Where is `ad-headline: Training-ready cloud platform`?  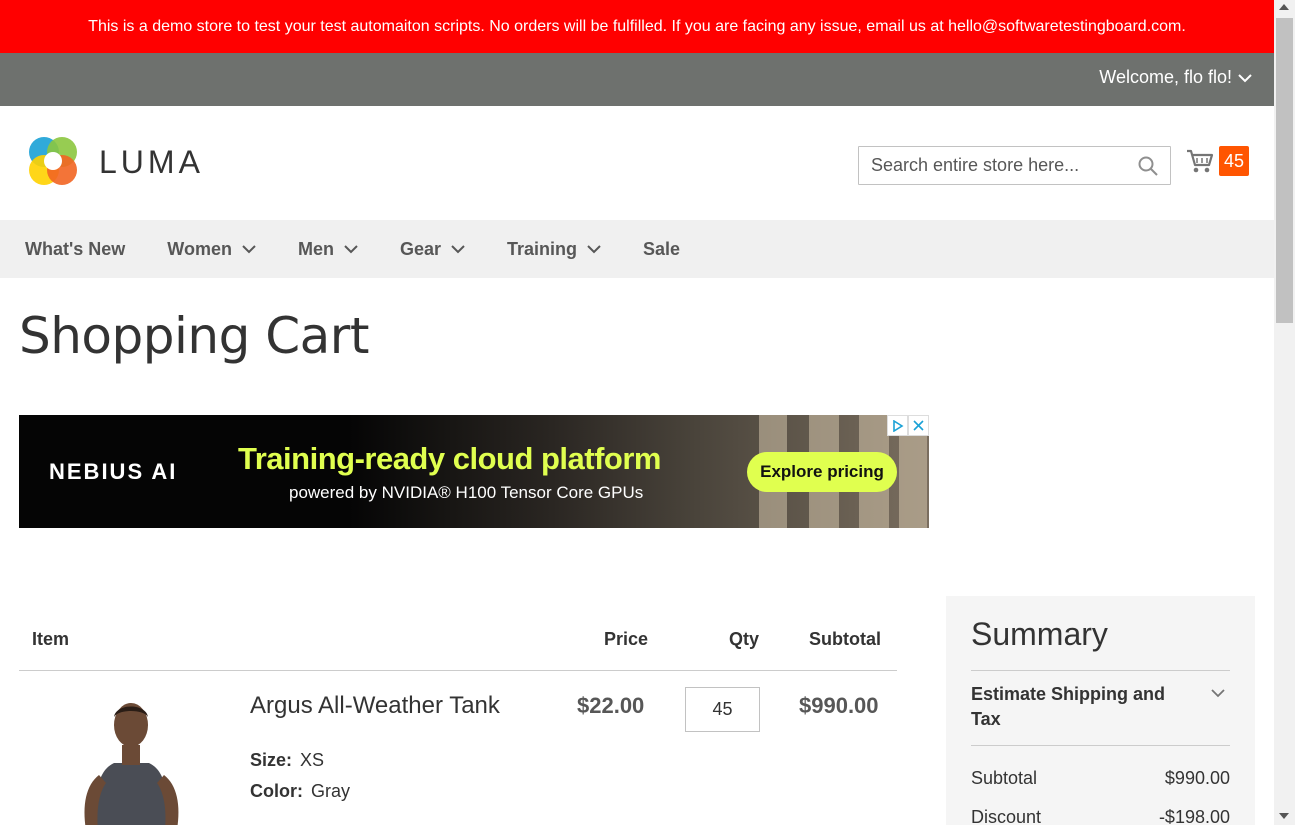
ad-headline: Training-ready cloud platform is located at coordinates (450, 458).